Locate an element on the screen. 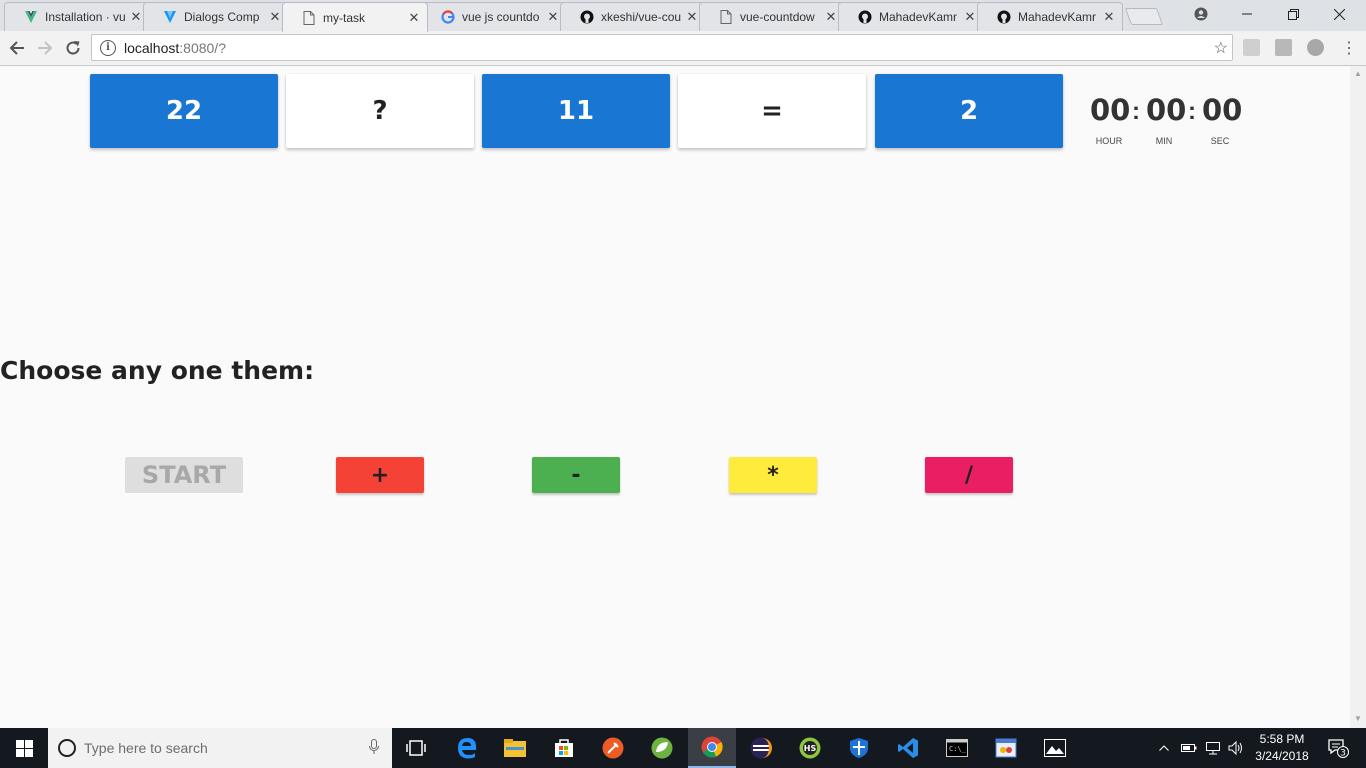 This screenshot has width=1366, height=768. tab-mahadev-2: MahadevKamr ✕ is located at coordinates (1050, 16).